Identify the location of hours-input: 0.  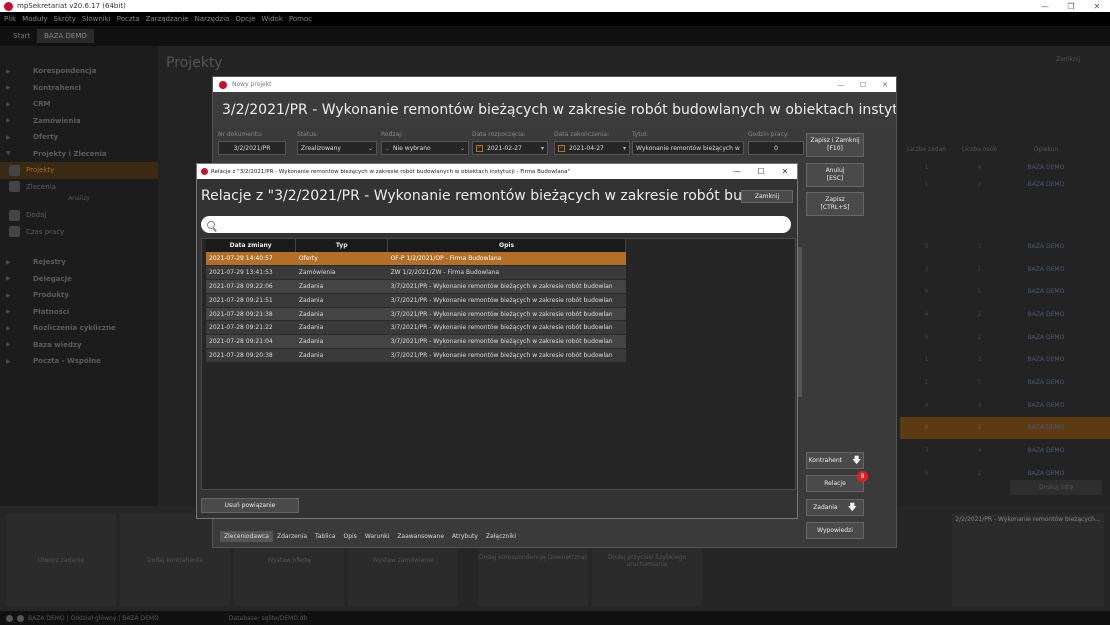
(776, 148).